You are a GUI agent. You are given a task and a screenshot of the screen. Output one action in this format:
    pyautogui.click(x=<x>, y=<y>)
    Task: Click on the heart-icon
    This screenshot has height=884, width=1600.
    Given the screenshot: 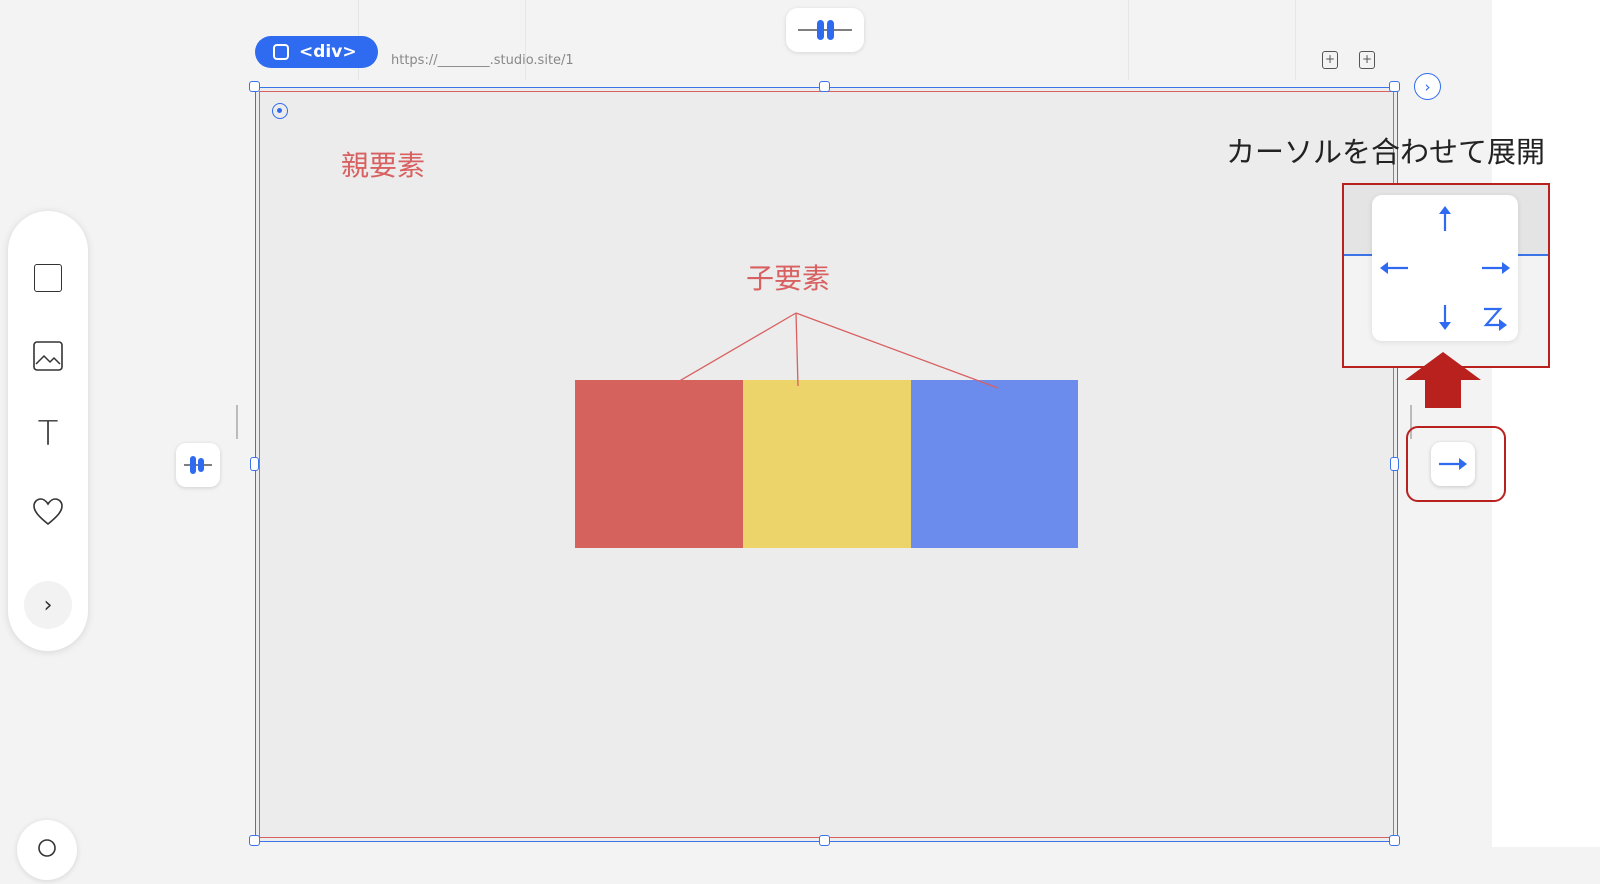 What is the action you would take?
    pyautogui.click(x=48, y=512)
    